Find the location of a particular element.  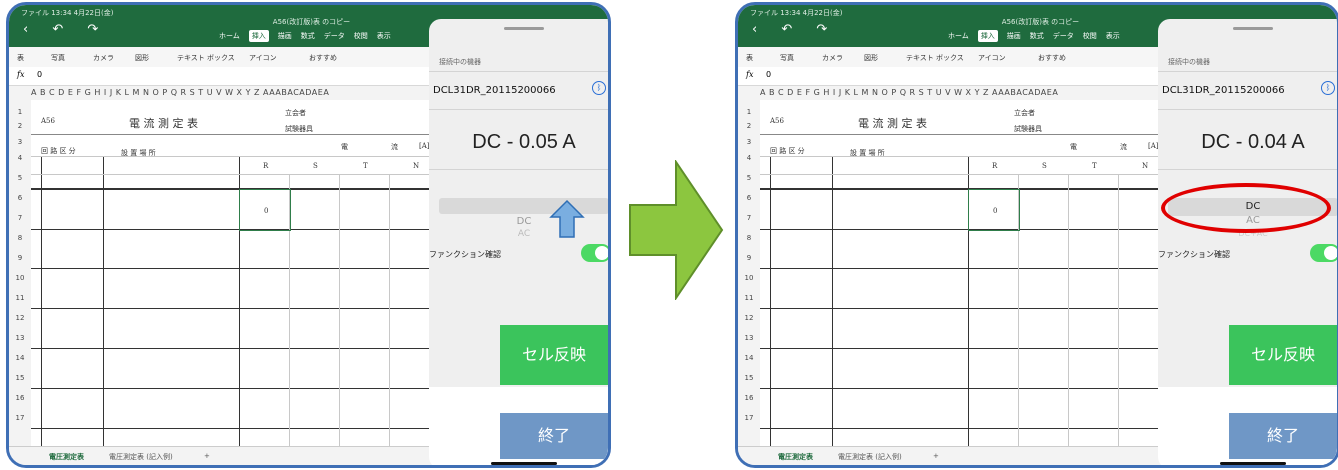

ribbon-tabs: ホーム 挿入 描画 数式 データ 校閲 表示 is located at coordinates (1038, 36).